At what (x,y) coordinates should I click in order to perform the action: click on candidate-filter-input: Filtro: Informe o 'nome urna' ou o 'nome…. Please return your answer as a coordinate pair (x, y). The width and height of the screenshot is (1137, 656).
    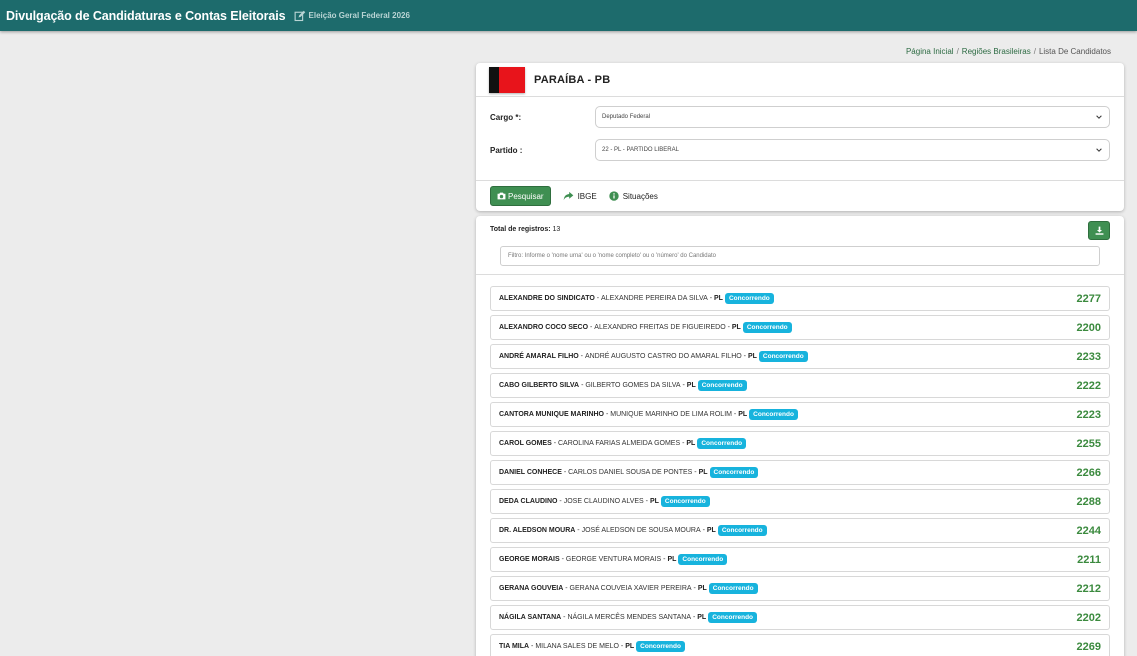
    Looking at the image, I should click on (800, 256).